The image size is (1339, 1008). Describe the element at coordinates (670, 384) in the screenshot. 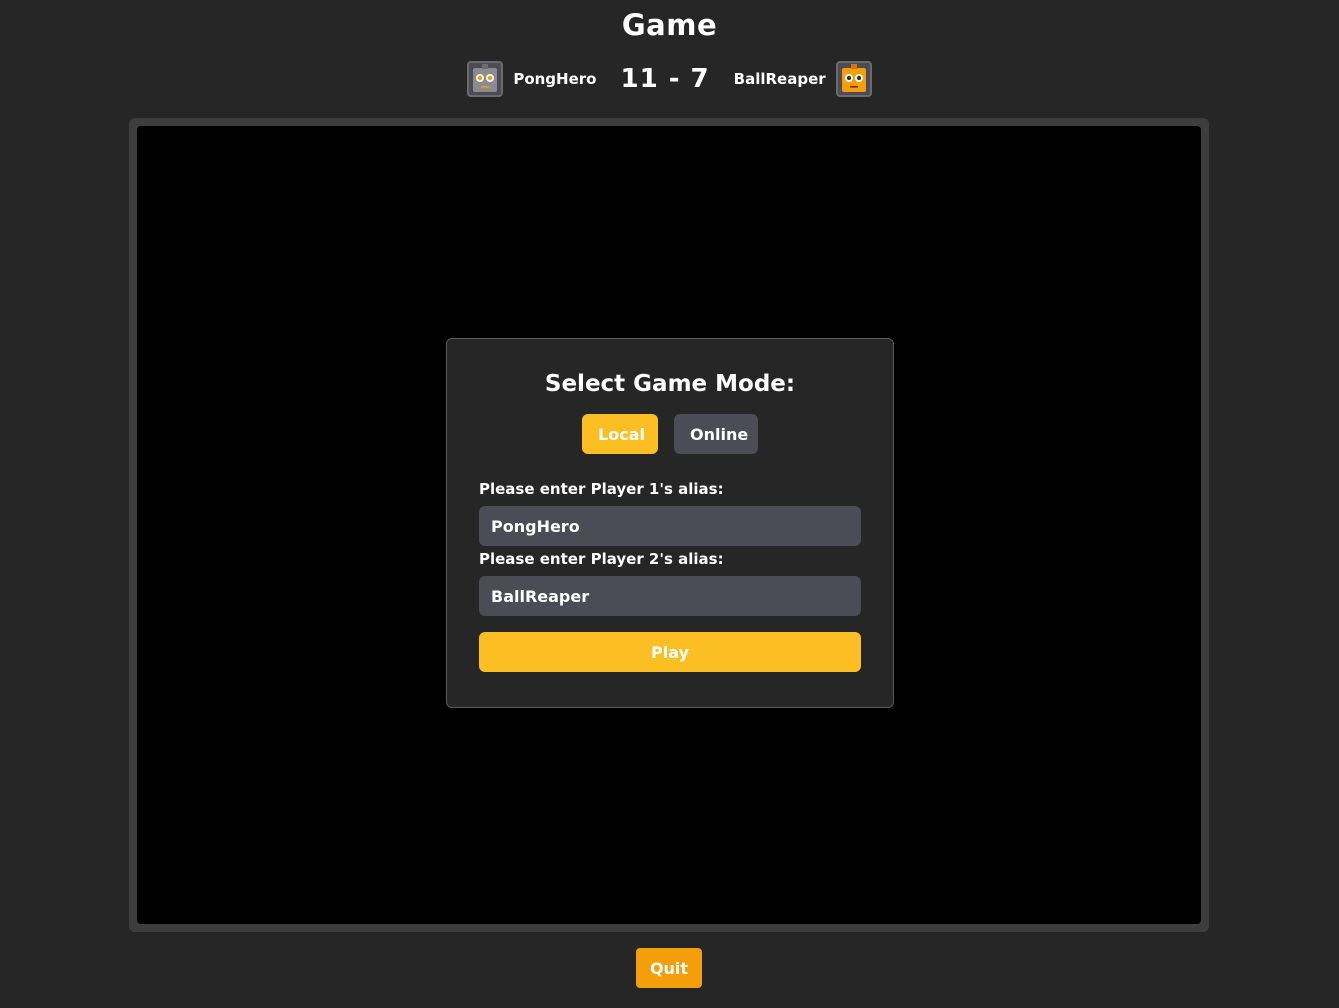

I see `dialog-title: Select Game Mode:` at that location.